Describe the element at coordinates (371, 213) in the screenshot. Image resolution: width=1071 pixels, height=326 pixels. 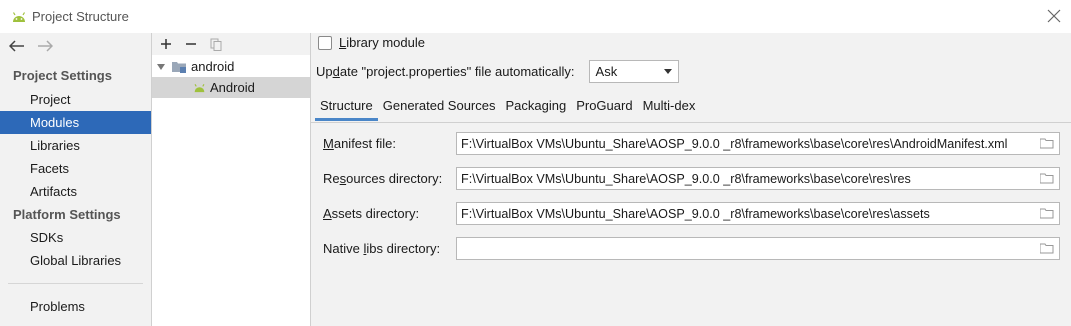
I see `assets-directory-label: Assets directory:` at that location.